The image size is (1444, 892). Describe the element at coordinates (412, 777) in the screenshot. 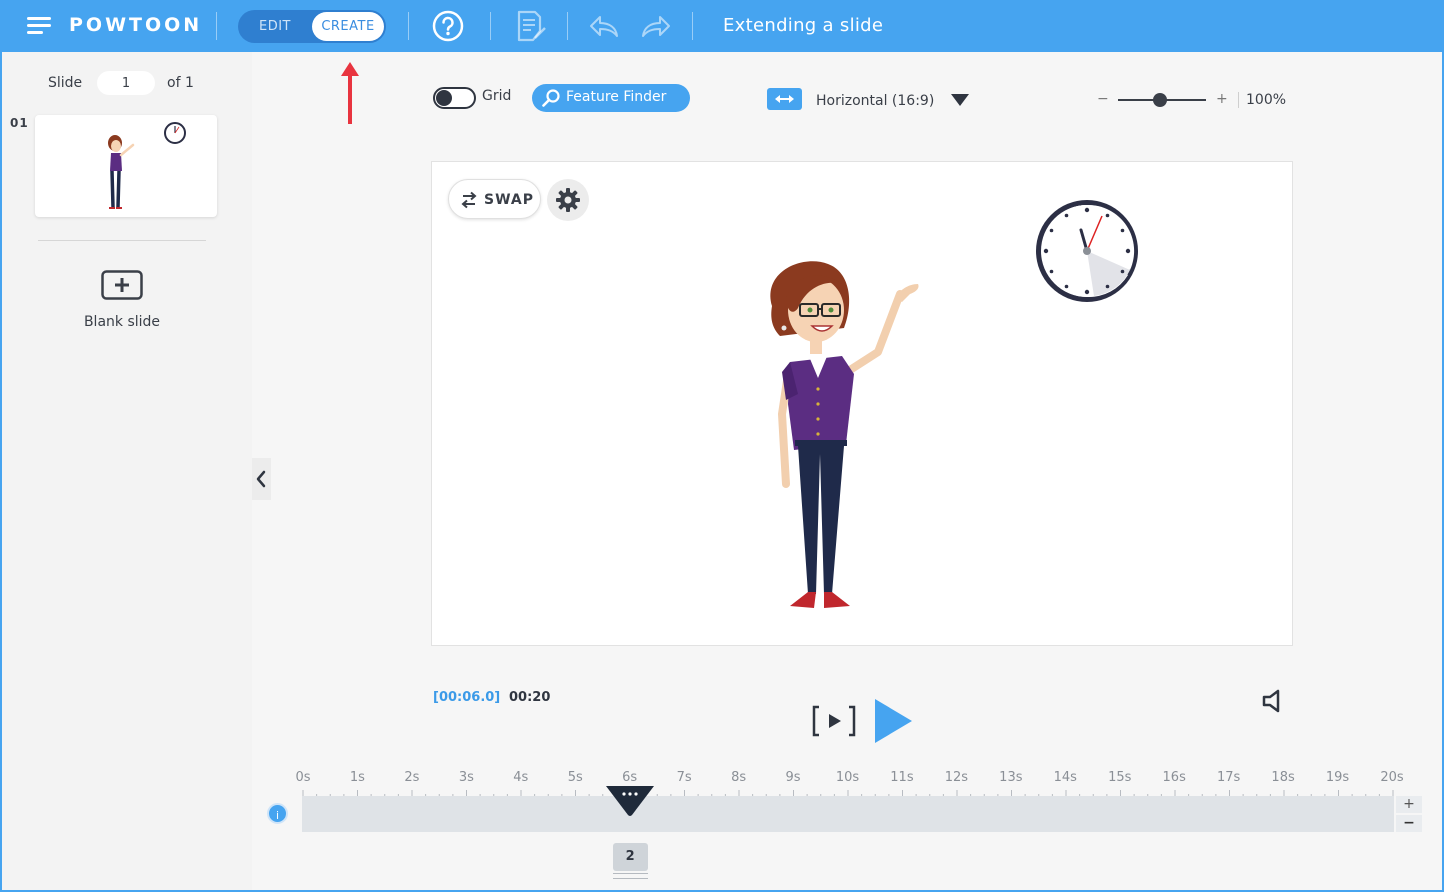

I see `timeline-tick-label: 2s` at that location.